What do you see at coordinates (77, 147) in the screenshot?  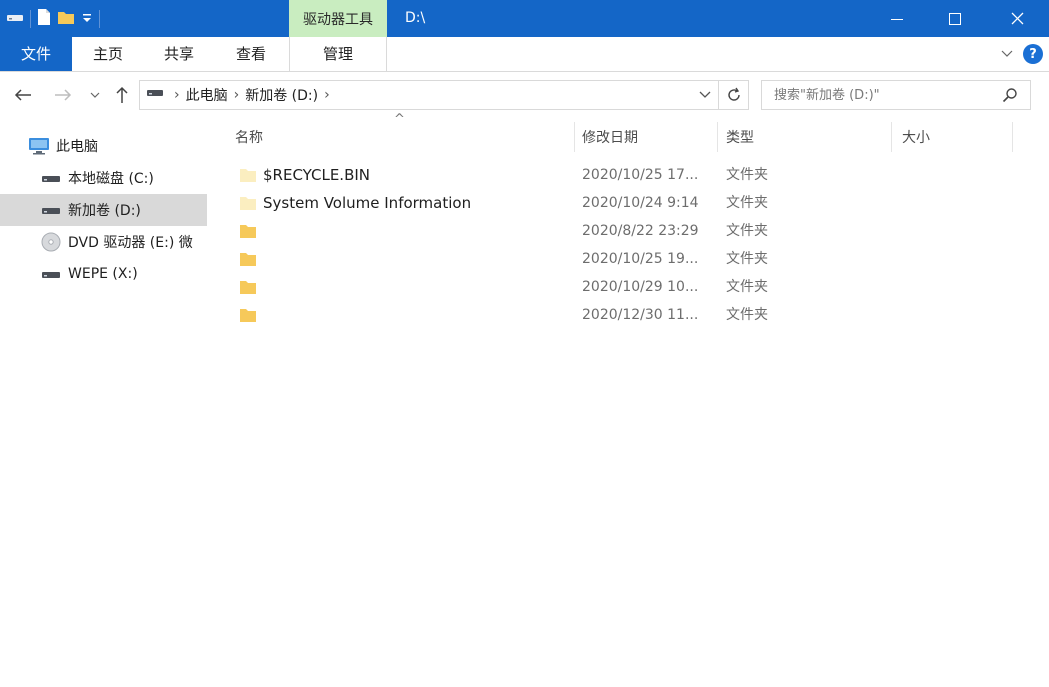 I see `nav-item-label: 此电脑` at bounding box center [77, 147].